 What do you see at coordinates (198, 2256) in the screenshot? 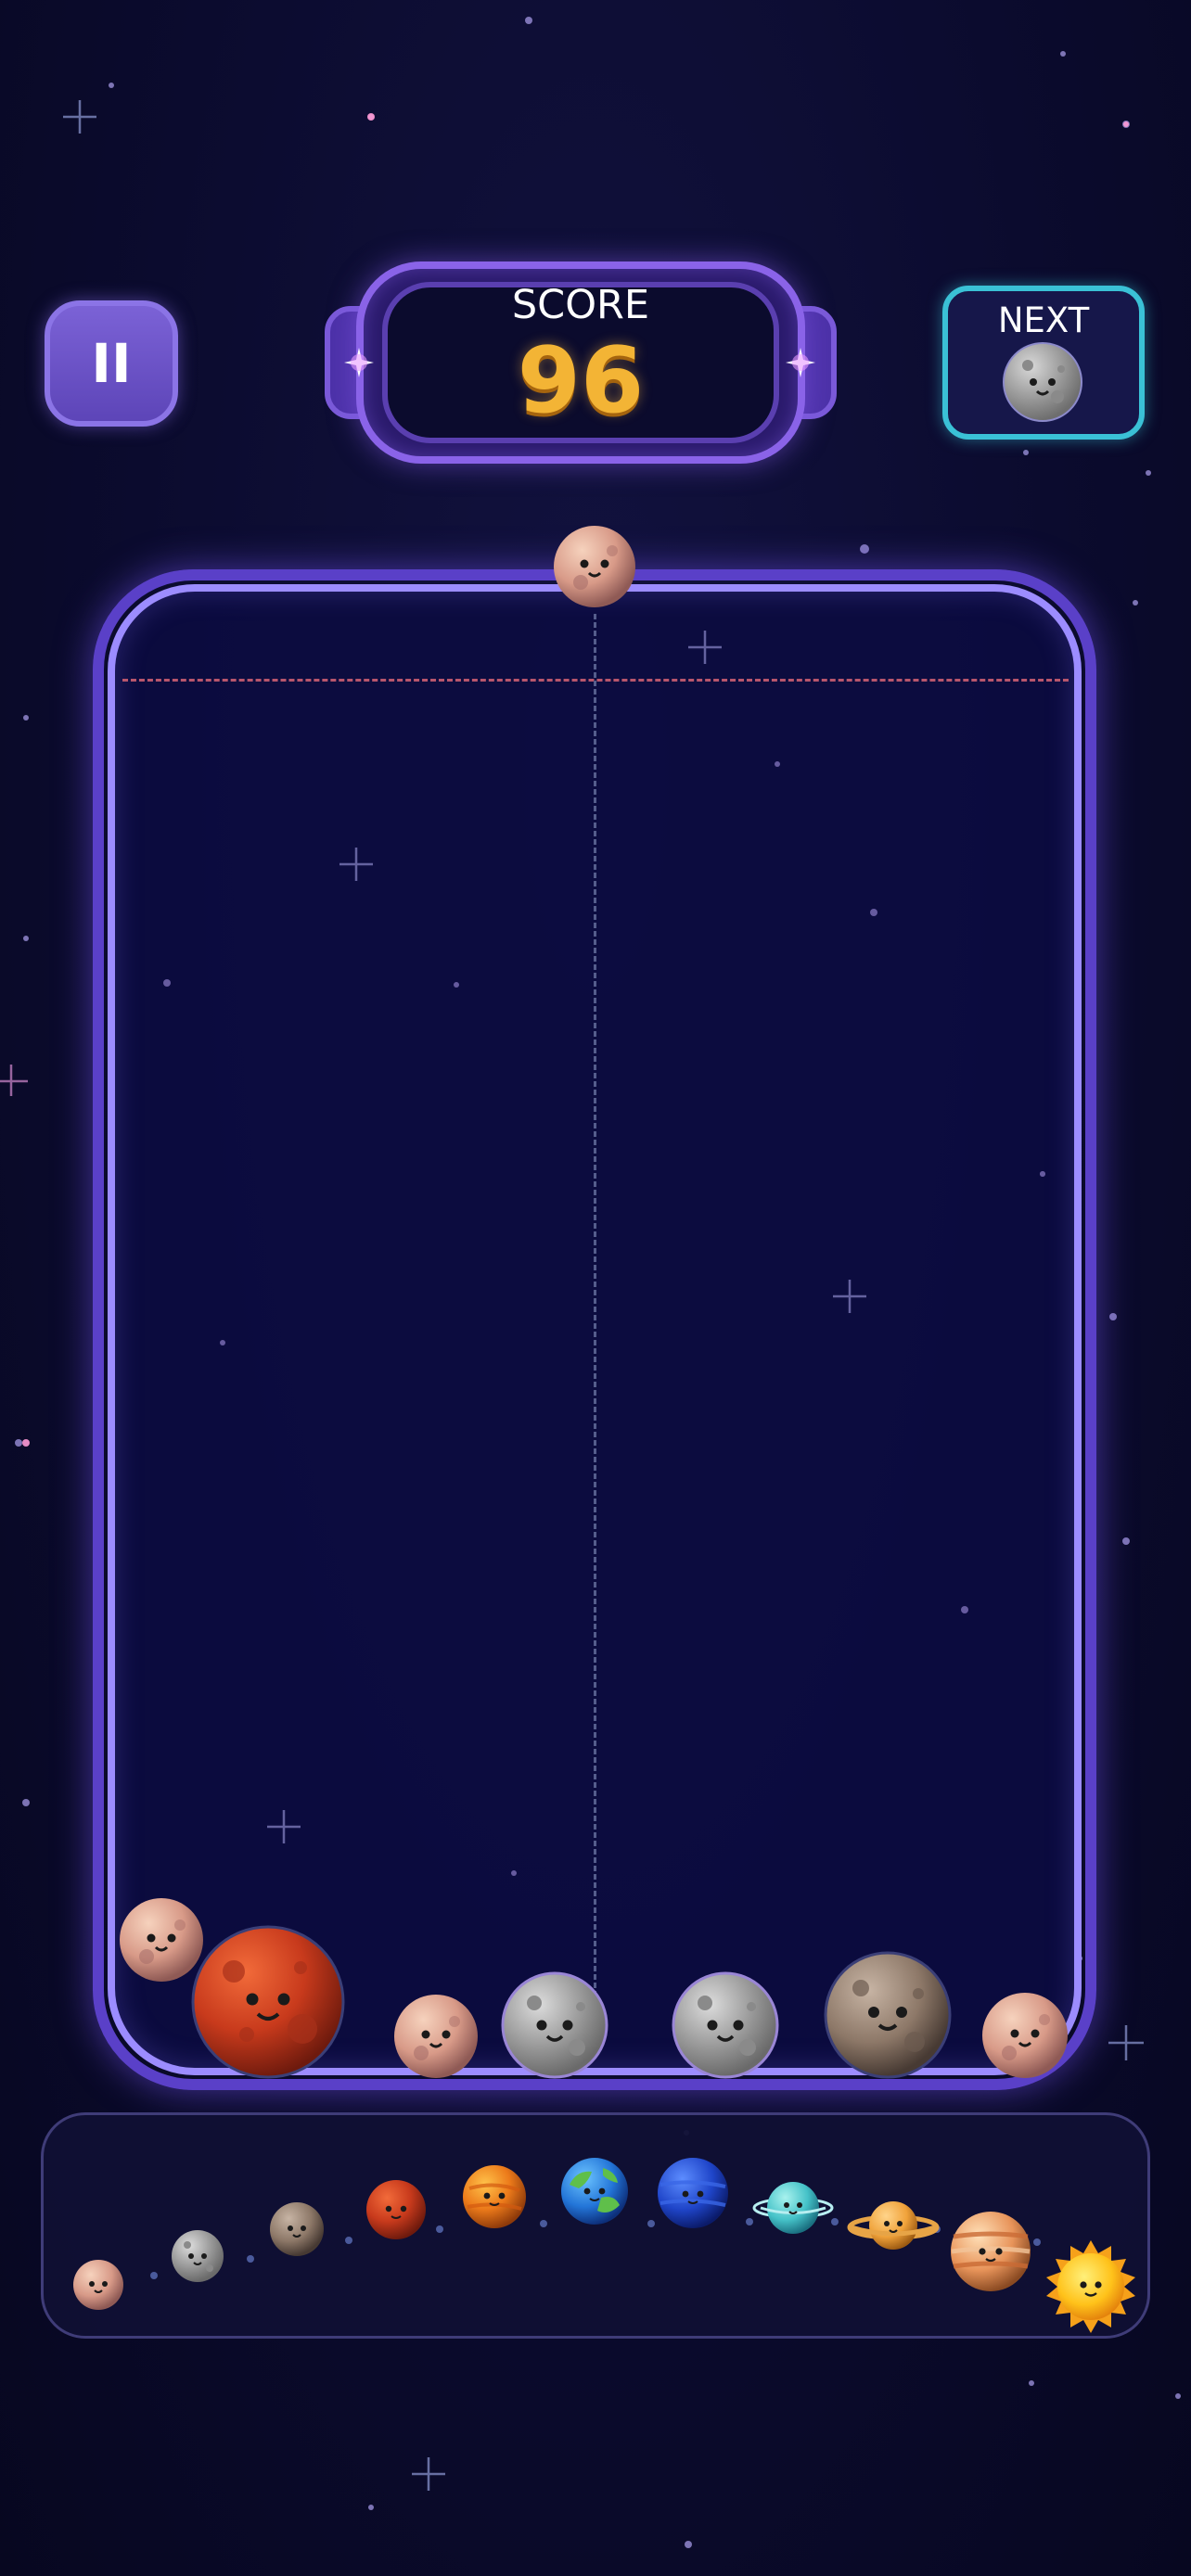
I see `moon-icon` at bounding box center [198, 2256].